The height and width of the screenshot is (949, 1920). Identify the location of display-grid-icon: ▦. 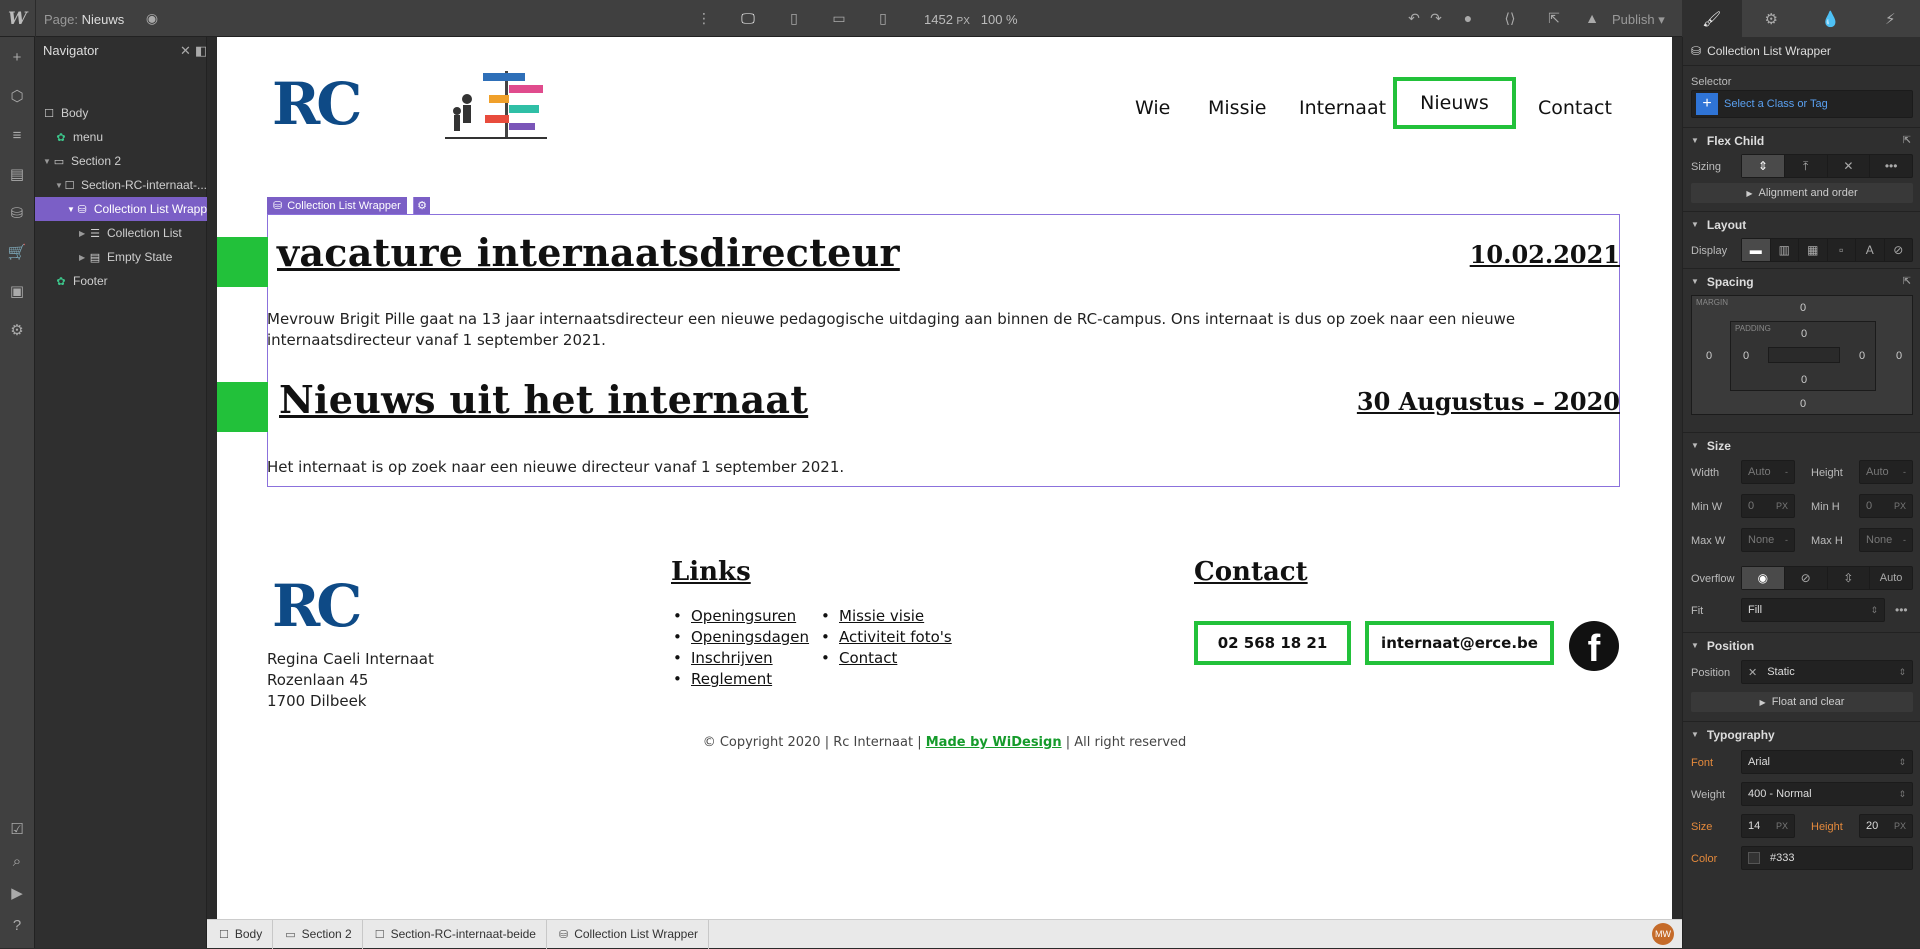
(1813, 250).